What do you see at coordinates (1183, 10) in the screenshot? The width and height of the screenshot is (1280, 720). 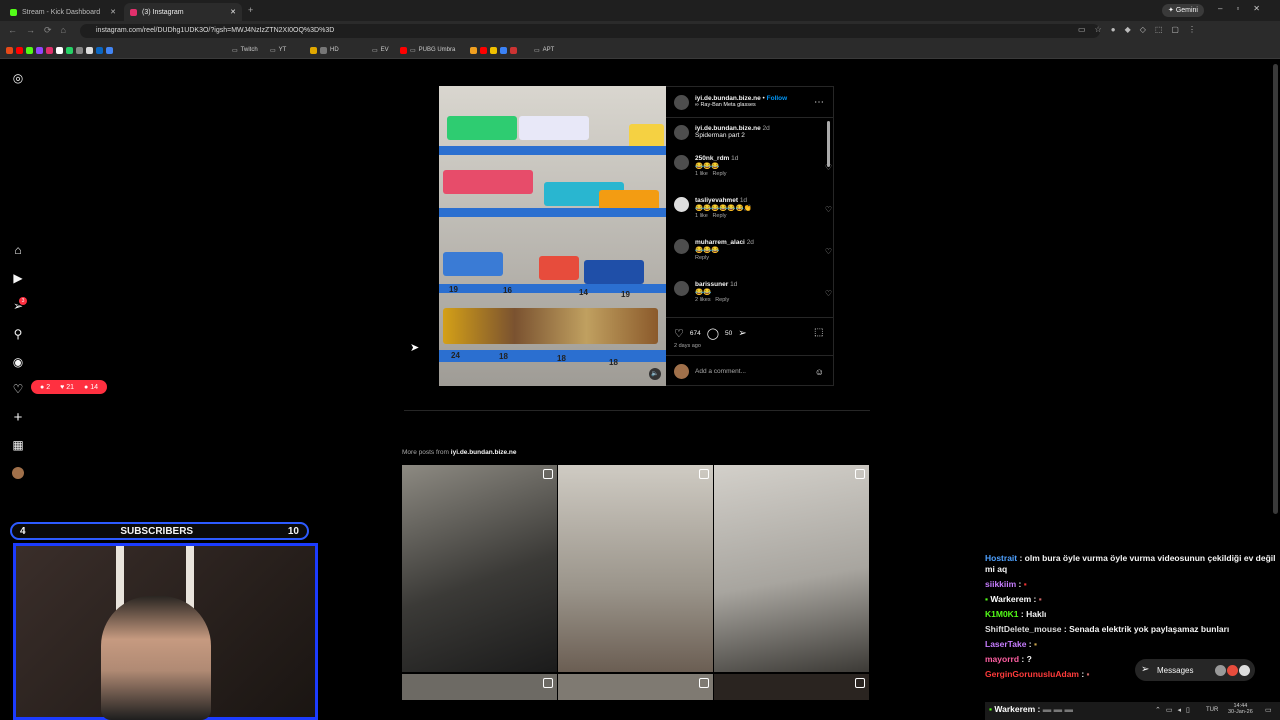 I see `gemini-button: ✦ Gemini` at bounding box center [1183, 10].